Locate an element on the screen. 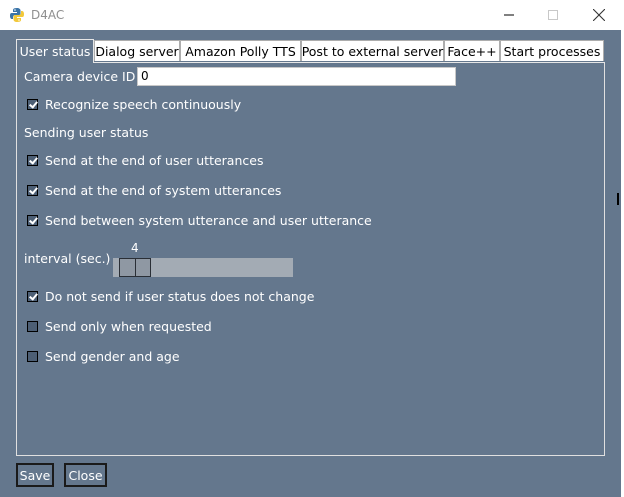  maximize-button is located at coordinates (553, 15).